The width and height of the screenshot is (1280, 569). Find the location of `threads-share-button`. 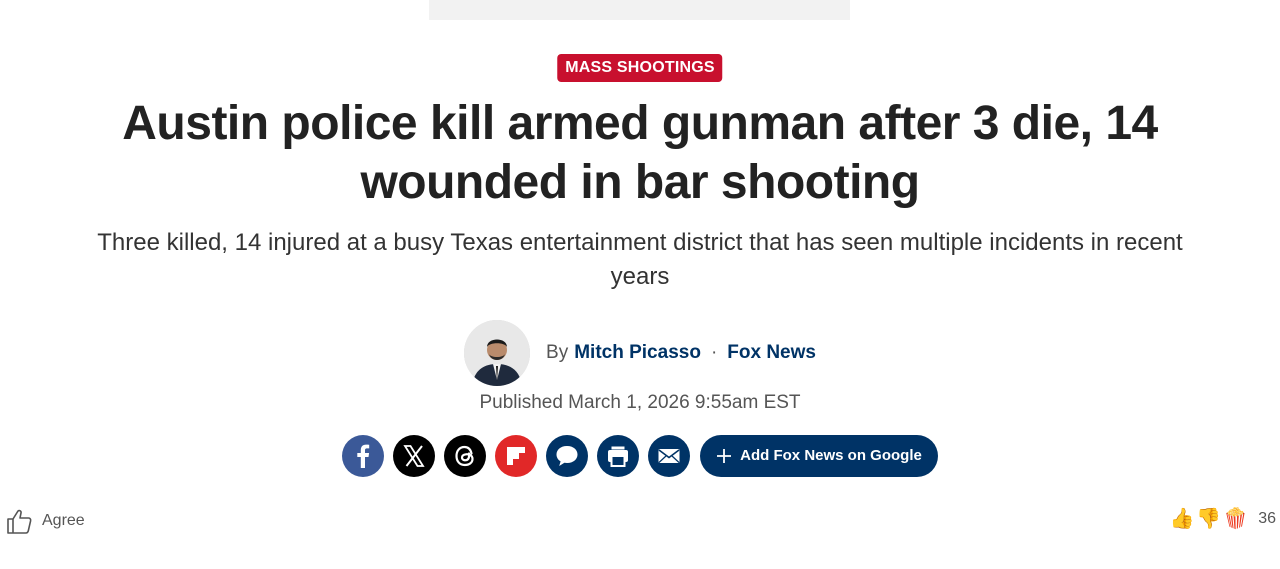

threads-share-button is located at coordinates (465, 455).